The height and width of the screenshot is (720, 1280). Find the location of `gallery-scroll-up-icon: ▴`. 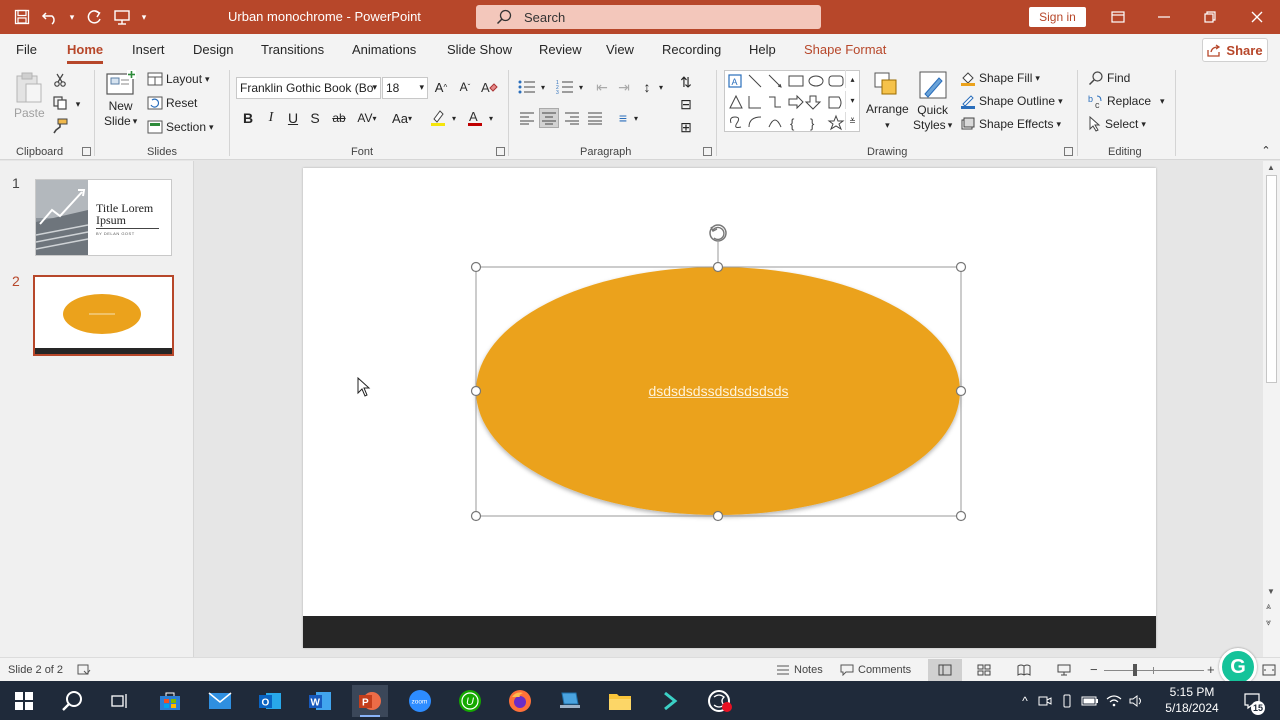

gallery-scroll-up-icon: ▴ is located at coordinates (852, 79).